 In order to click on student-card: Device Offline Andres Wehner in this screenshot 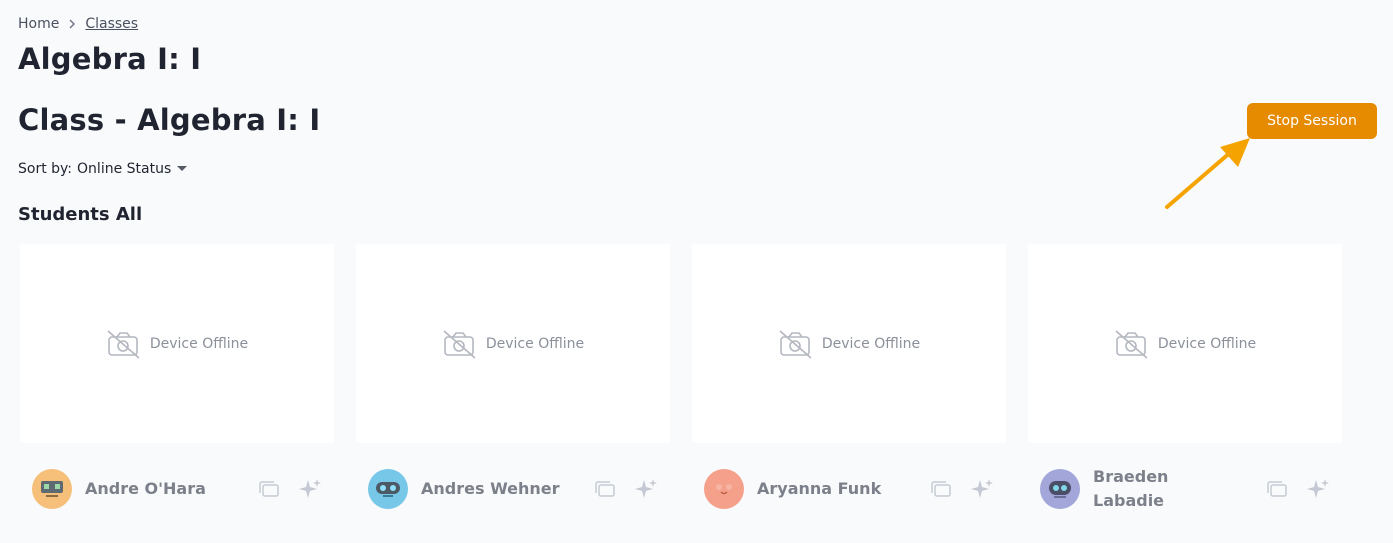, I will do `click(513, 389)`.